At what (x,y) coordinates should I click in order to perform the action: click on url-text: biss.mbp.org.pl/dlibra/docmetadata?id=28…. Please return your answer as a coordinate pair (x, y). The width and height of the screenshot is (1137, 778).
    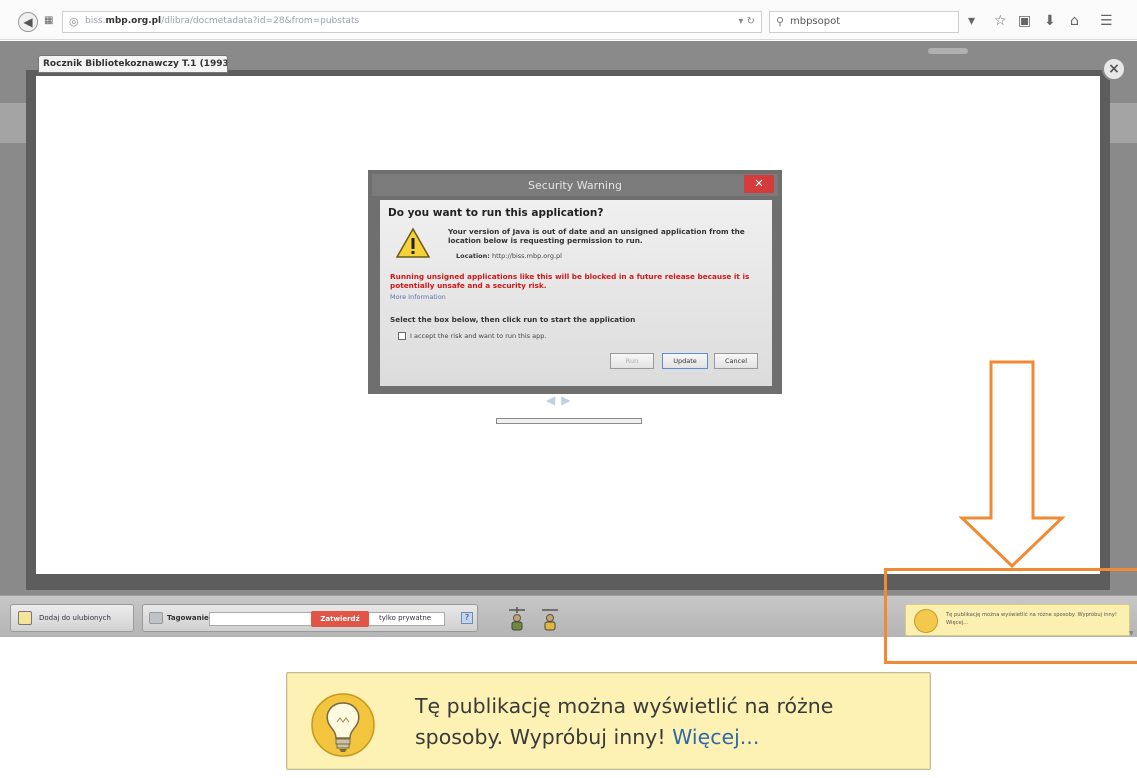
    Looking at the image, I should click on (222, 21).